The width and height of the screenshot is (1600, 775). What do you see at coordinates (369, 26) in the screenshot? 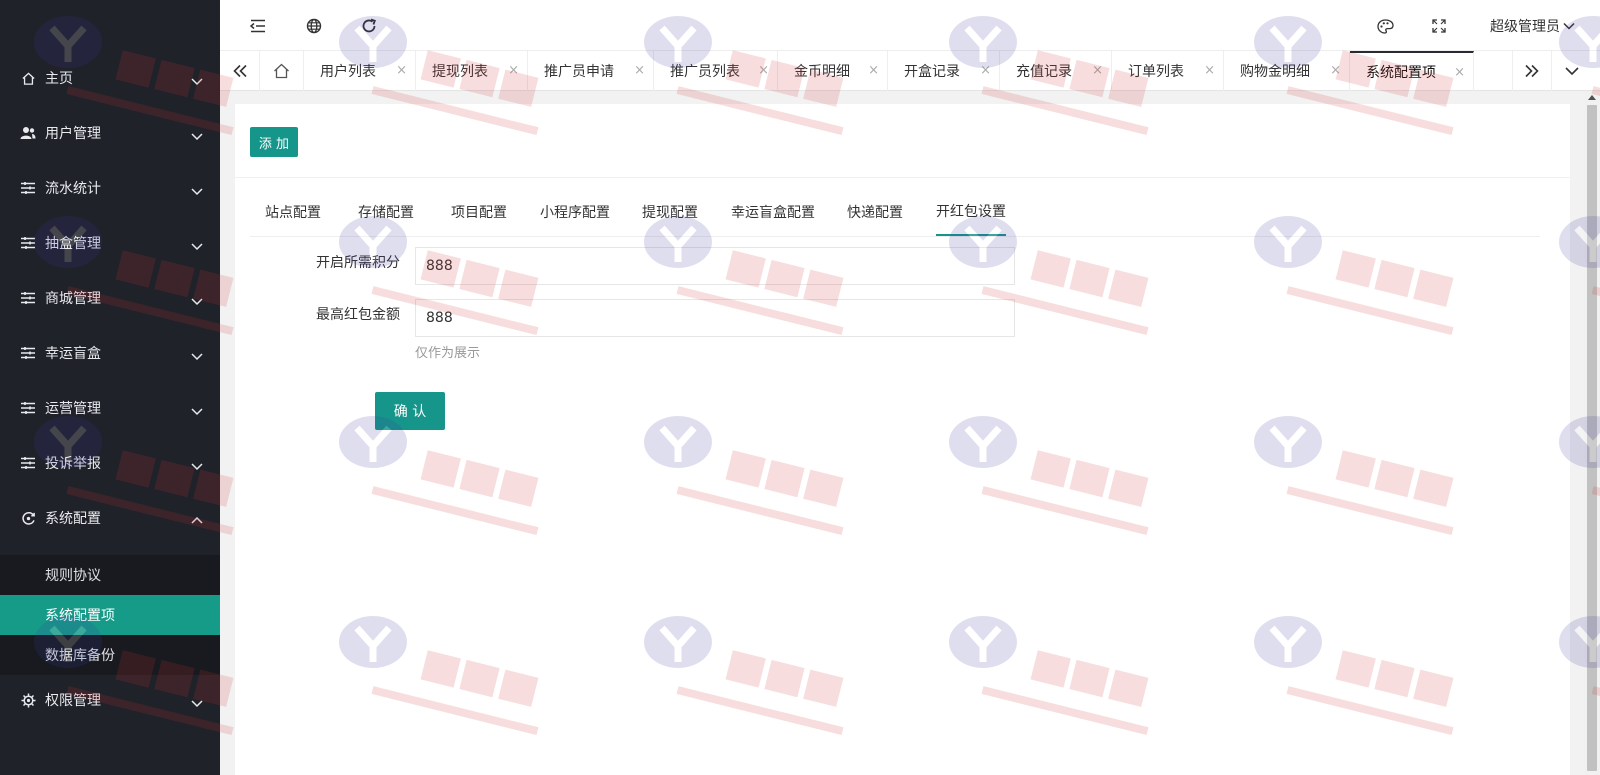
I see `refresh-icon` at bounding box center [369, 26].